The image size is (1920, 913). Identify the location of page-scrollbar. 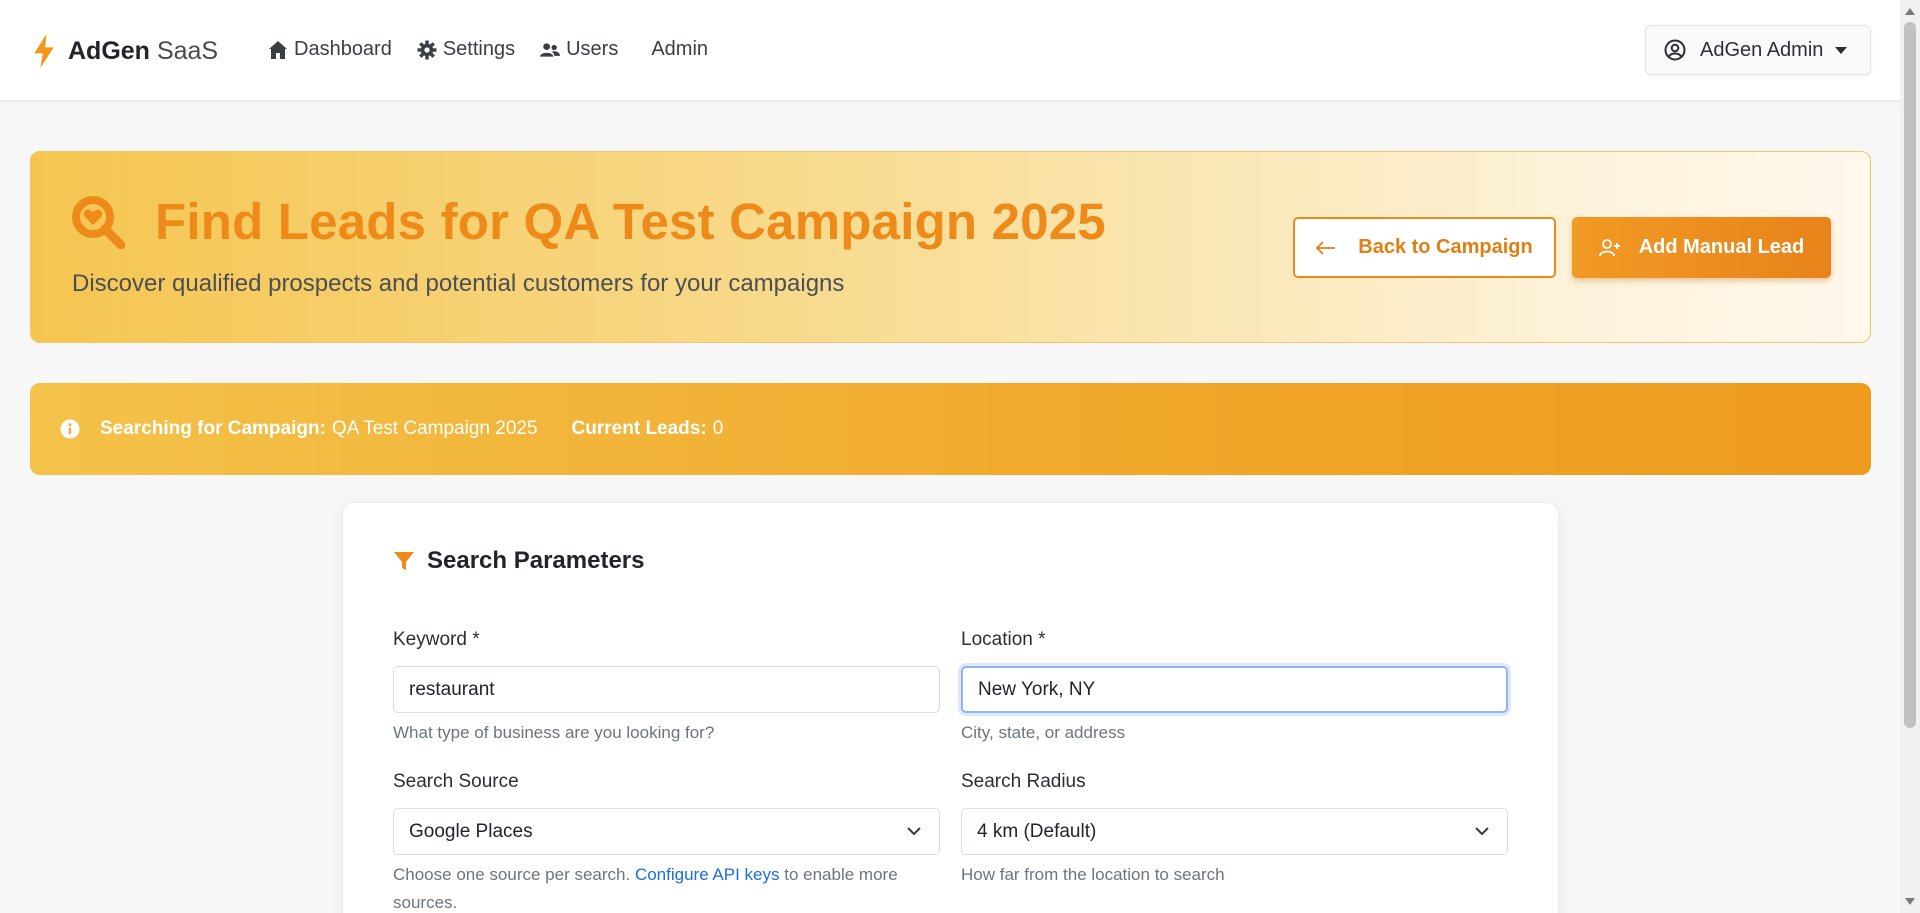
(1910, 456).